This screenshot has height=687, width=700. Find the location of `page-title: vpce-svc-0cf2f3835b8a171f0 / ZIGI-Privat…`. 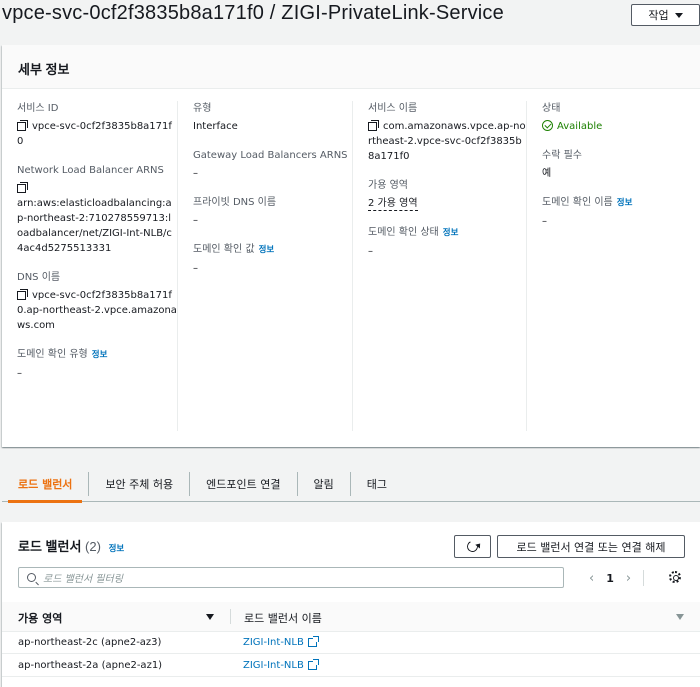

page-title: vpce-svc-0cf2f3835b8a171f0 / ZIGI-Privat… is located at coordinates (253, 13).